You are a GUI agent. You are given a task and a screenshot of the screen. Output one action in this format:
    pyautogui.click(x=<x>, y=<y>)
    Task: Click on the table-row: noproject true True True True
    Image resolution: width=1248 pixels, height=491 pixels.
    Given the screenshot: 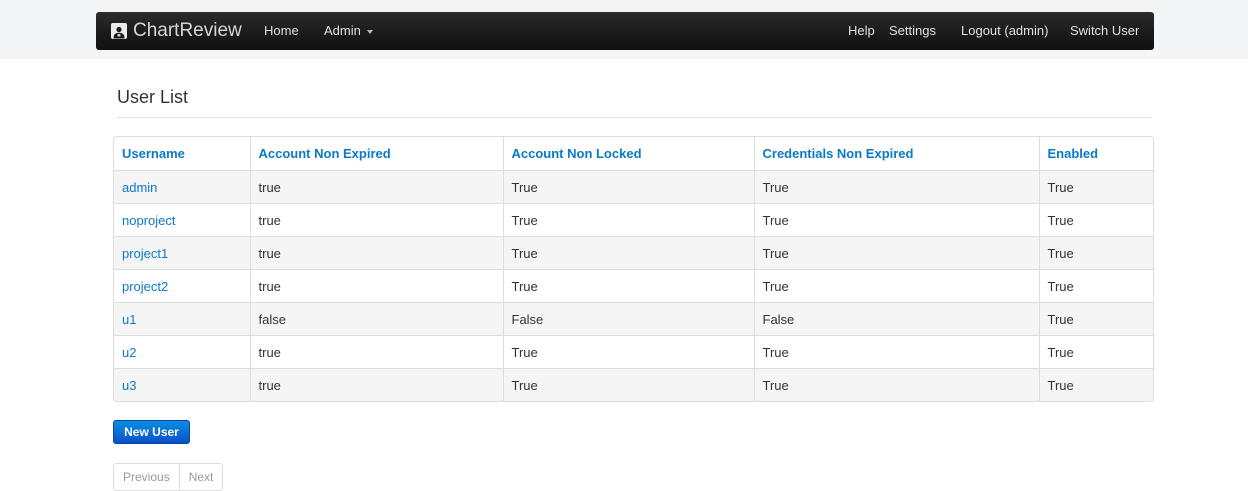 What is the action you would take?
    pyautogui.click(x=633, y=220)
    